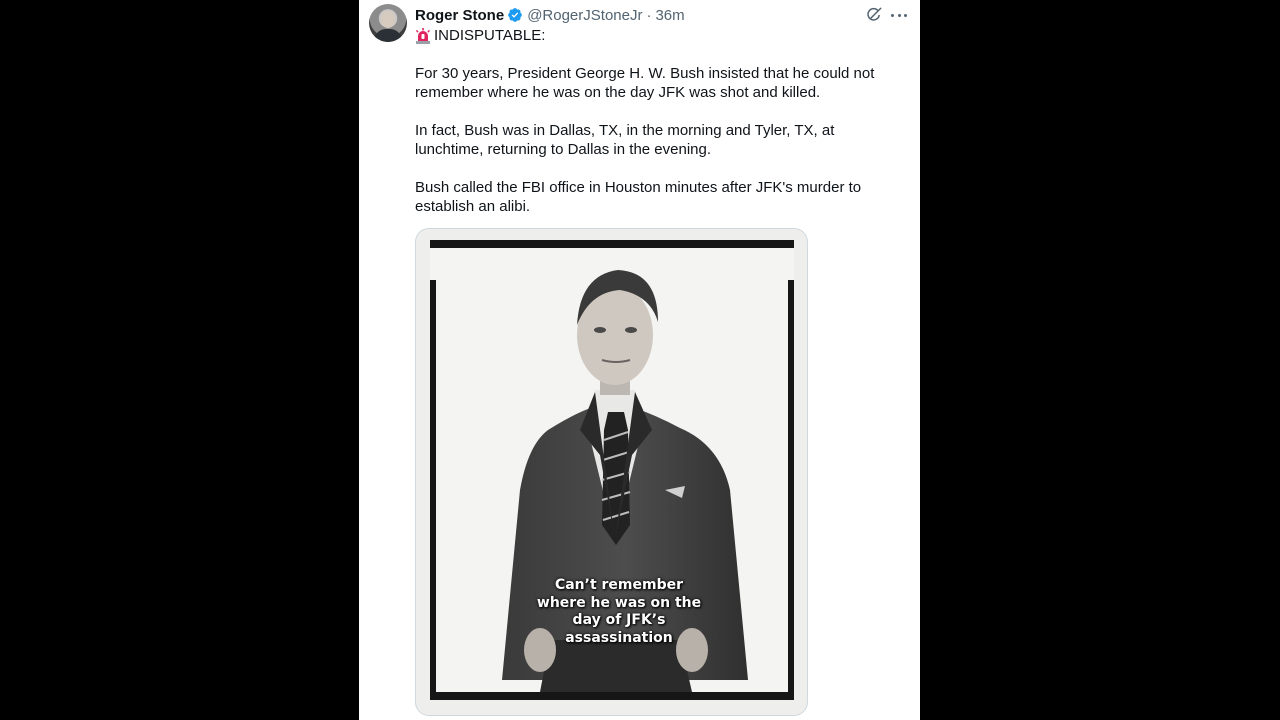 The image size is (1280, 720). Describe the element at coordinates (388, 35) in the screenshot. I see `avatar-suit` at that location.